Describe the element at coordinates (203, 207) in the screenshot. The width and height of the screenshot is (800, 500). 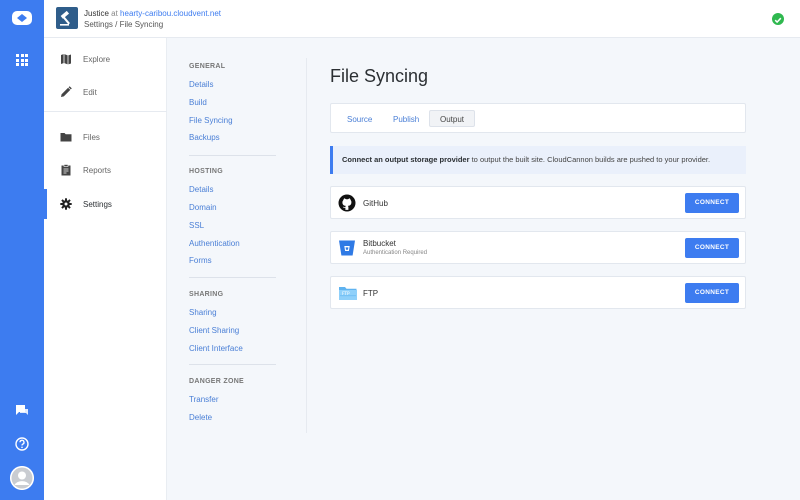
I see `subnav-link-domain: Domain` at that location.